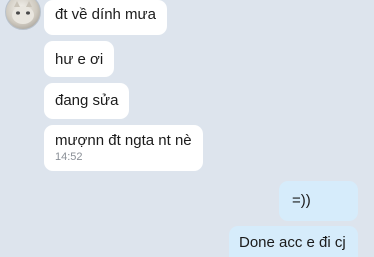 The image size is (374, 257). I want to click on message-timestamp: 14:52, so click(69, 157).